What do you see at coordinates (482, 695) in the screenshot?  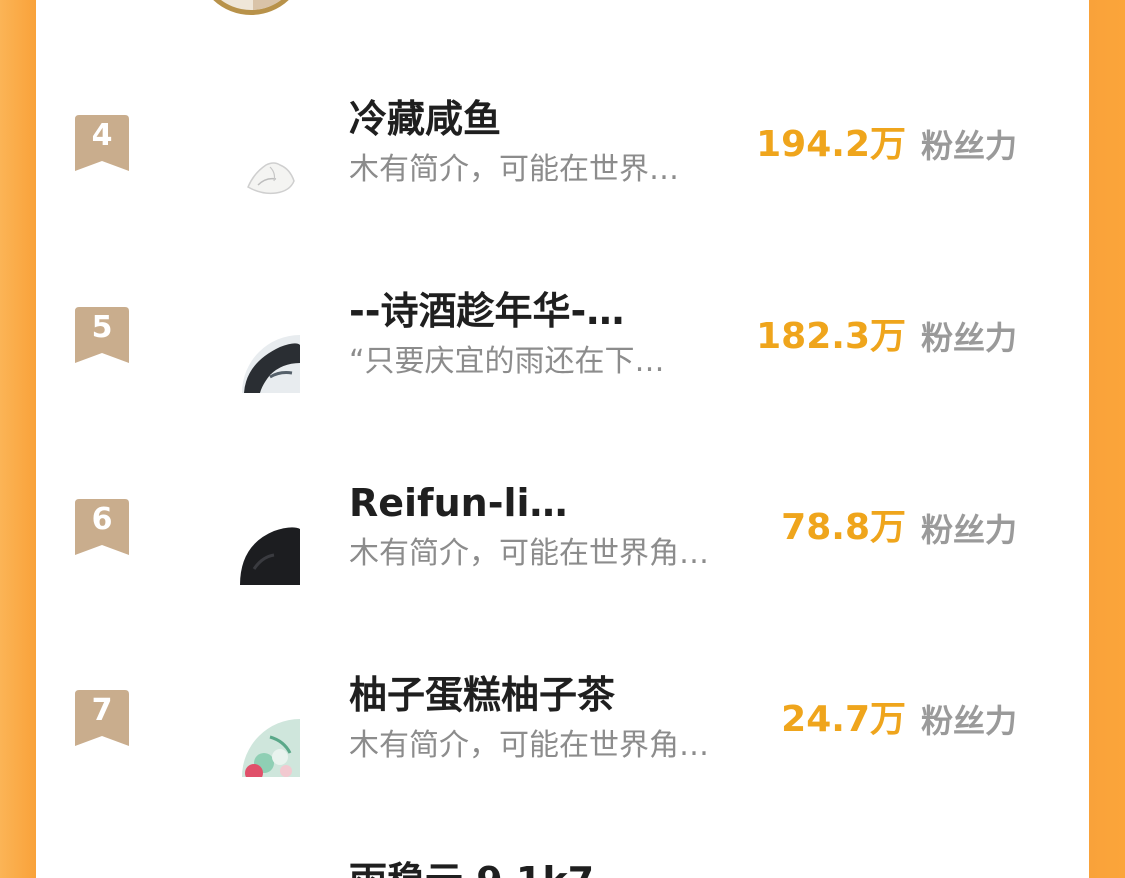 I see `username: 柚子蛋糕柚子茶` at bounding box center [482, 695].